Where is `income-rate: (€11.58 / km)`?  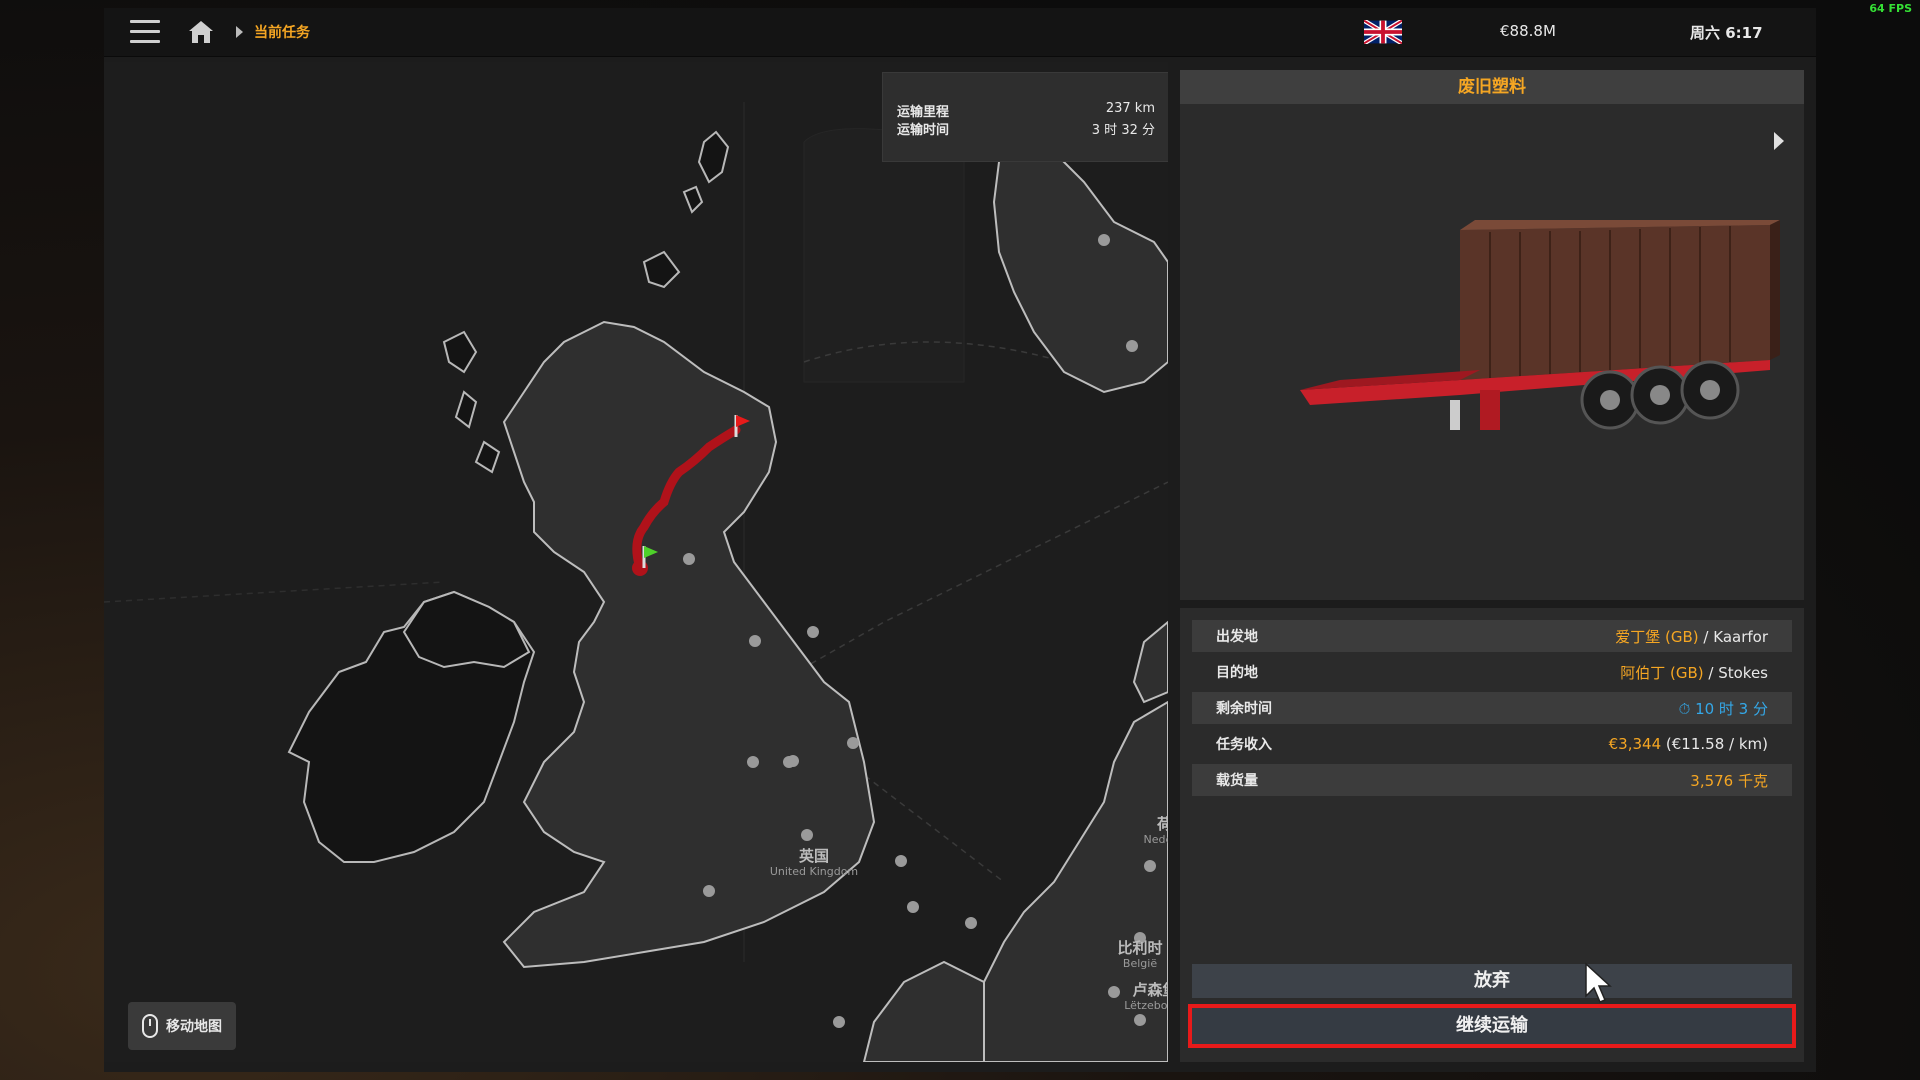
income-rate: (€11.58 / km) is located at coordinates (1714, 744).